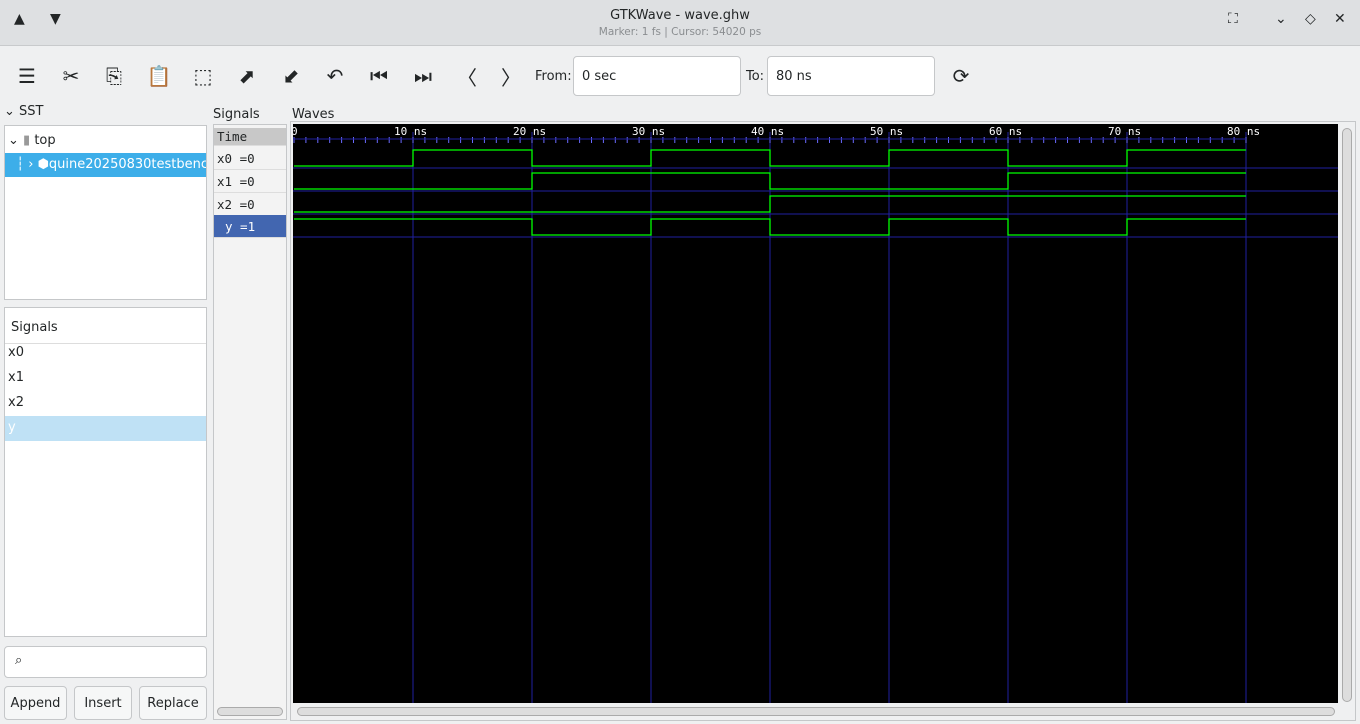 This screenshot has width=1360, height=724. I want to click on zoom-fit-icon: ⬚, so click(203, 76).